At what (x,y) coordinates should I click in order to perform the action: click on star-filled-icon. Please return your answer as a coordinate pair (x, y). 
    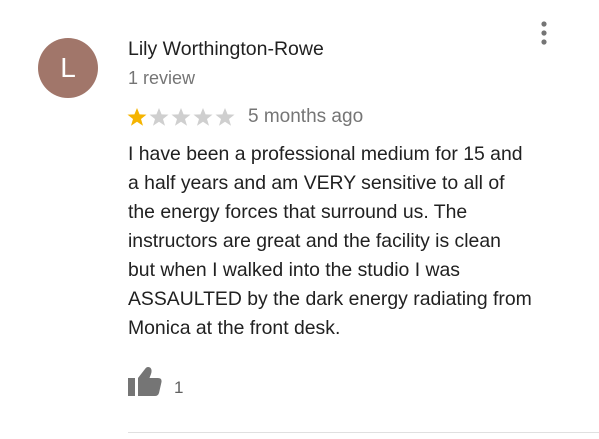
    Looking at the image, I should click on (137, 117).